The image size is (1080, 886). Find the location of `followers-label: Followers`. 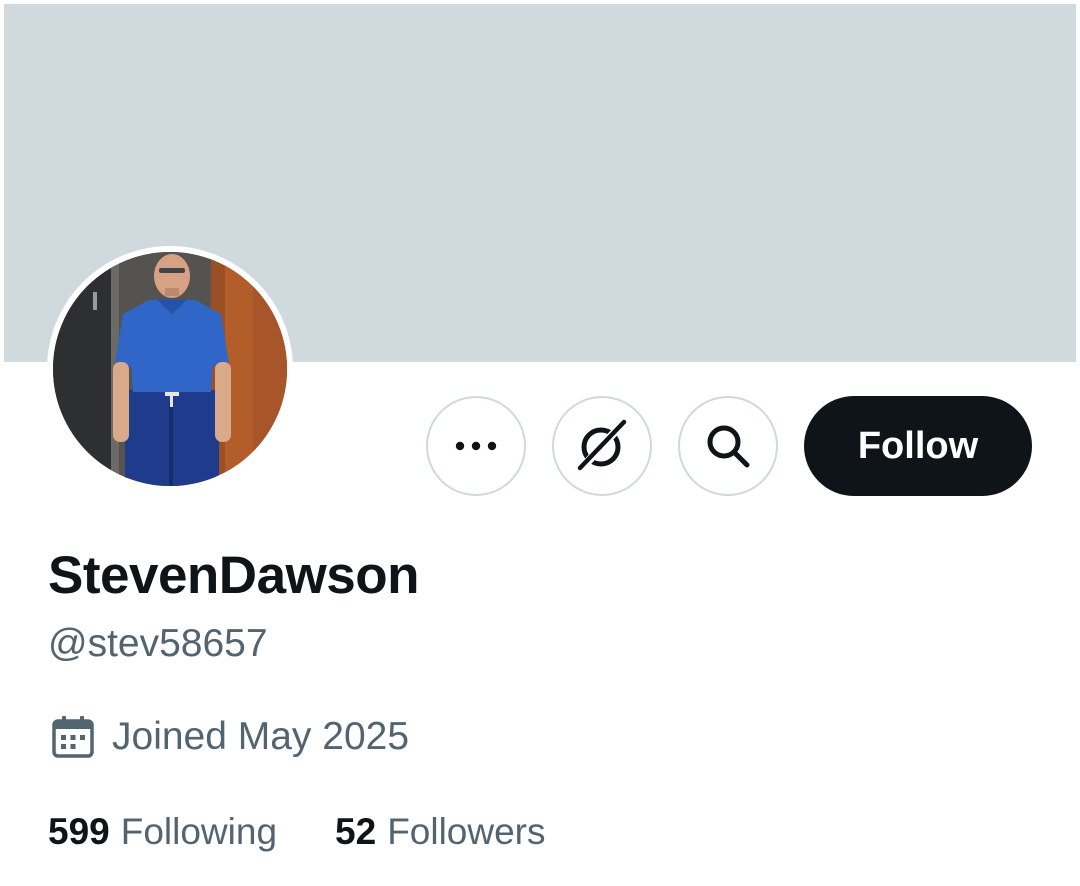

followers-label: Followers is located at coordinates (466, 831).